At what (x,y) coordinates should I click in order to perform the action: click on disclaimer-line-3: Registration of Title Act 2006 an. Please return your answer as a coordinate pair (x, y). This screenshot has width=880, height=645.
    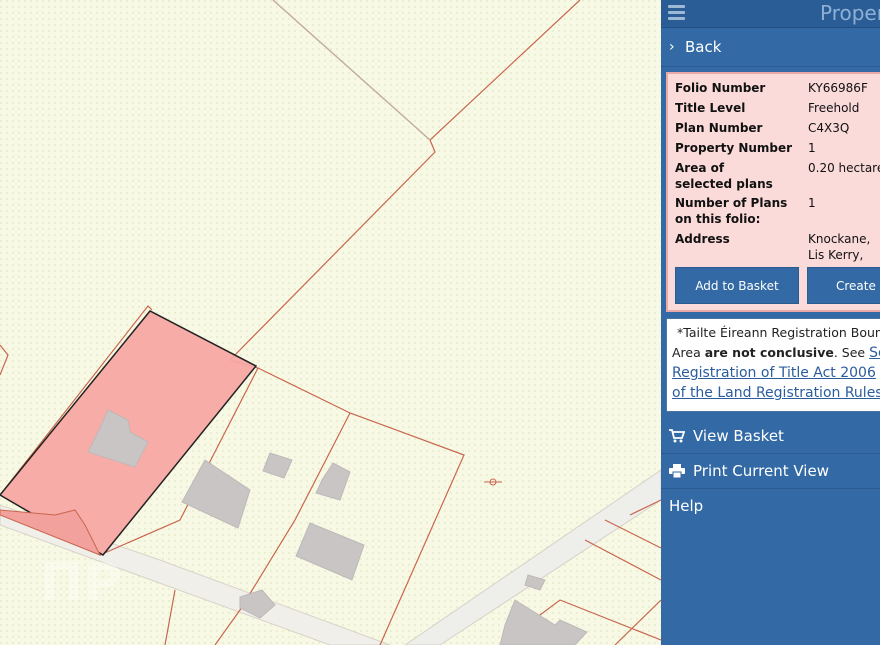
    Looking at the image, I should click on (776, 373).